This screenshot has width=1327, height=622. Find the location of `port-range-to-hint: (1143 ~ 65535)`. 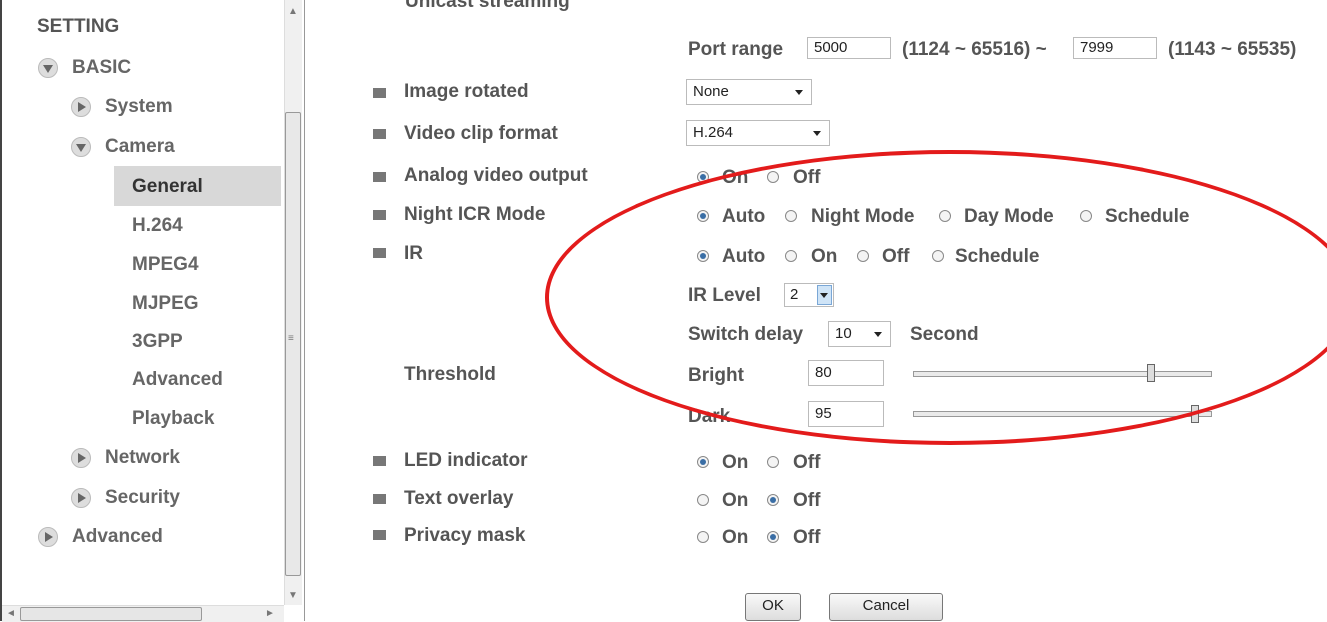

port-range-to-hint: (1143 ~ 65535) is located at coordinates (1232, 49).